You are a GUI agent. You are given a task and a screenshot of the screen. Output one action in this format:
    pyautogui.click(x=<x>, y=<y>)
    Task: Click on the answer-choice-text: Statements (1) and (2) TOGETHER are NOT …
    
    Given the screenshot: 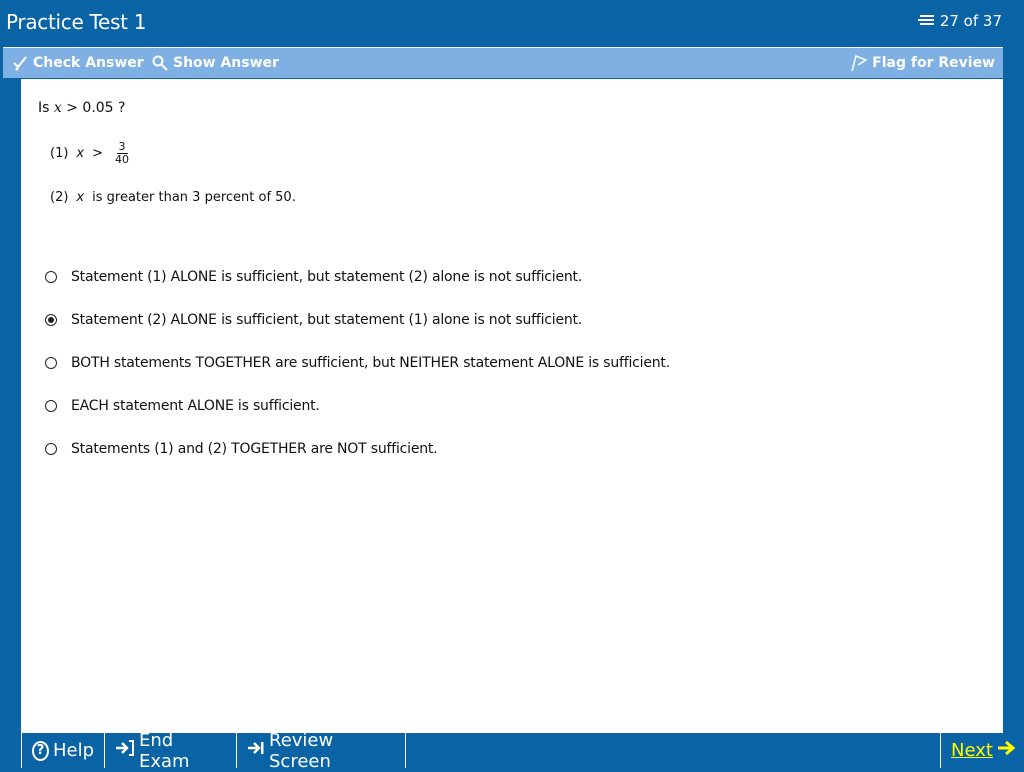 What is the action you would take?
    pyautogui.click(x=254, y=449)
    